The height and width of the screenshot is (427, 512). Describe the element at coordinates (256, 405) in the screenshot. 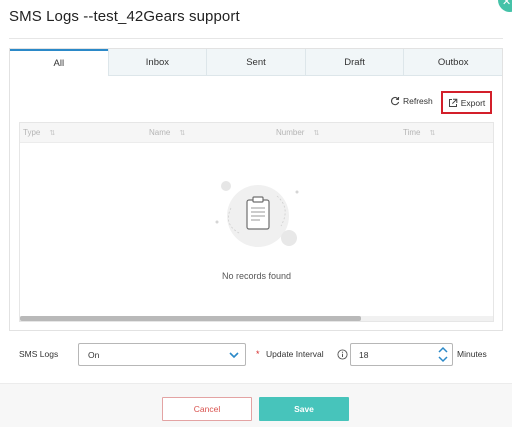

I see `dialog-footer: Cancel Save` at that location.